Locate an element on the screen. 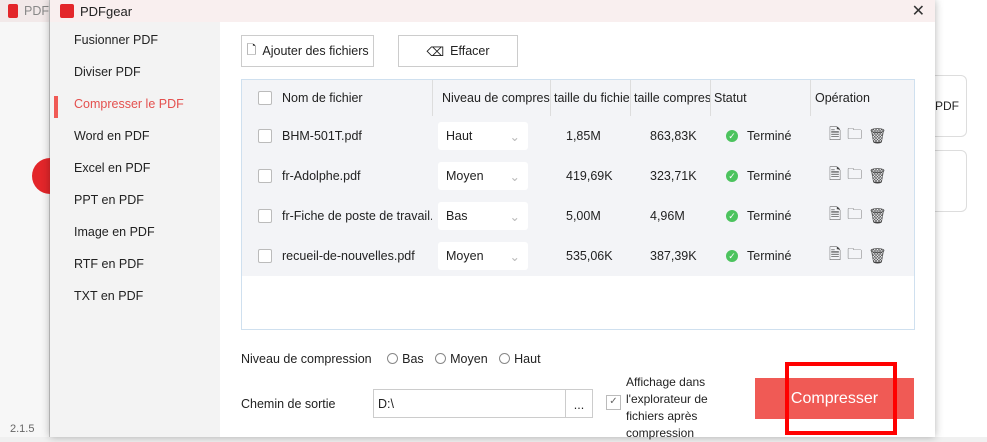 This screenshot has height=442, width=987. sidebar-item-label: Compresser le PDF is located at coordinates (129, 104).